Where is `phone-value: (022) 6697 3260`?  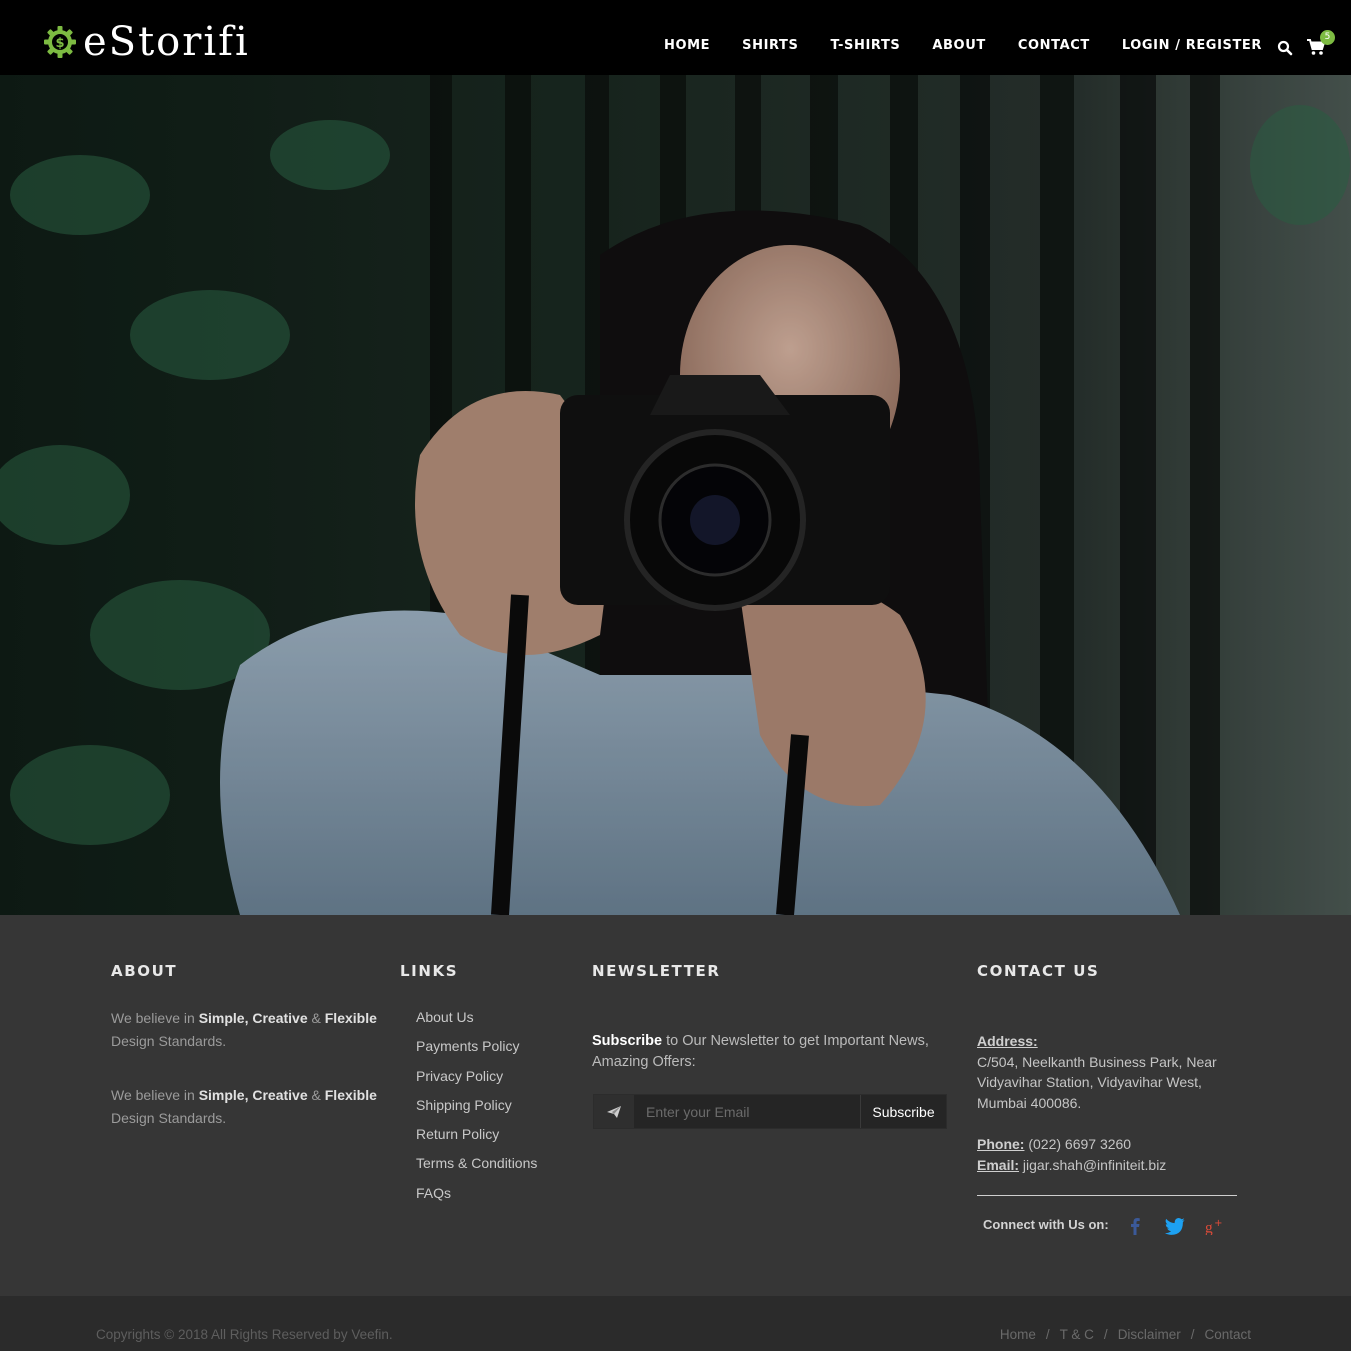 phone-value: (022) 6697 3260 is located at coordinates (1077, 1144).